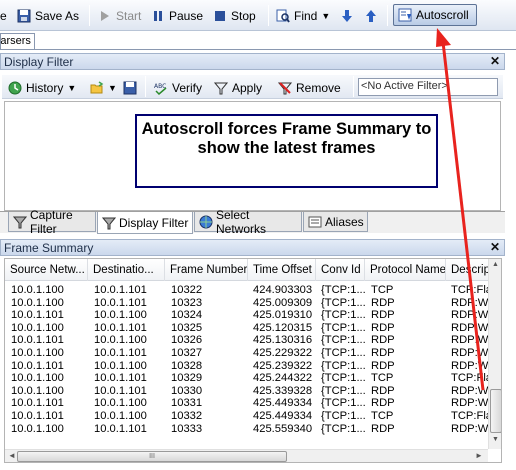  I want to click on table-cell: 10327, so click(187, 353).